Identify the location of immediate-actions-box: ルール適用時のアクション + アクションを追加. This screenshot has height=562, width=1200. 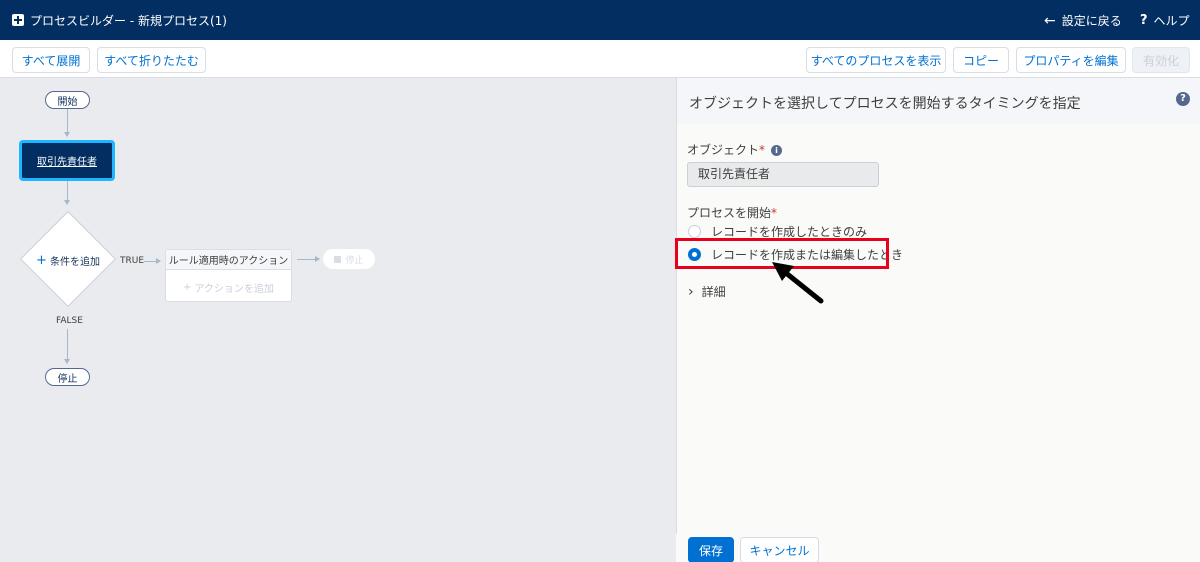
(228, 275).